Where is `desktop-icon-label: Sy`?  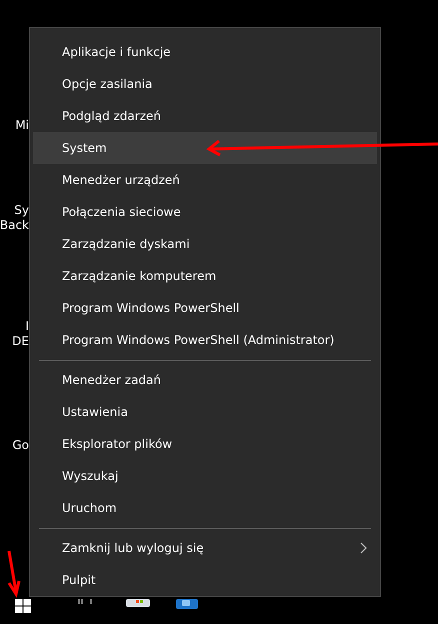
desktop-icon-label: Sy is located at coordinates (21, 210).